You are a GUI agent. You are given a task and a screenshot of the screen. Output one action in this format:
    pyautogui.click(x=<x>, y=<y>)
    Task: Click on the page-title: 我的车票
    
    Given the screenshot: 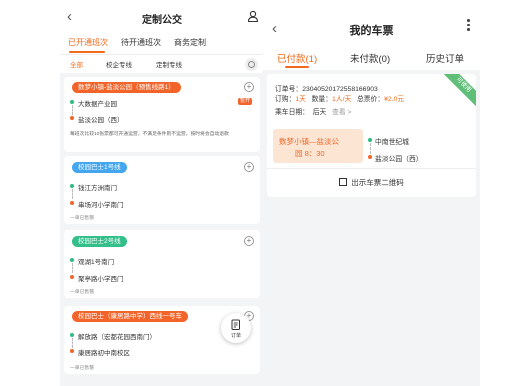 What is the action you would take?
    pyautogui.click(x=371, y=31)
    